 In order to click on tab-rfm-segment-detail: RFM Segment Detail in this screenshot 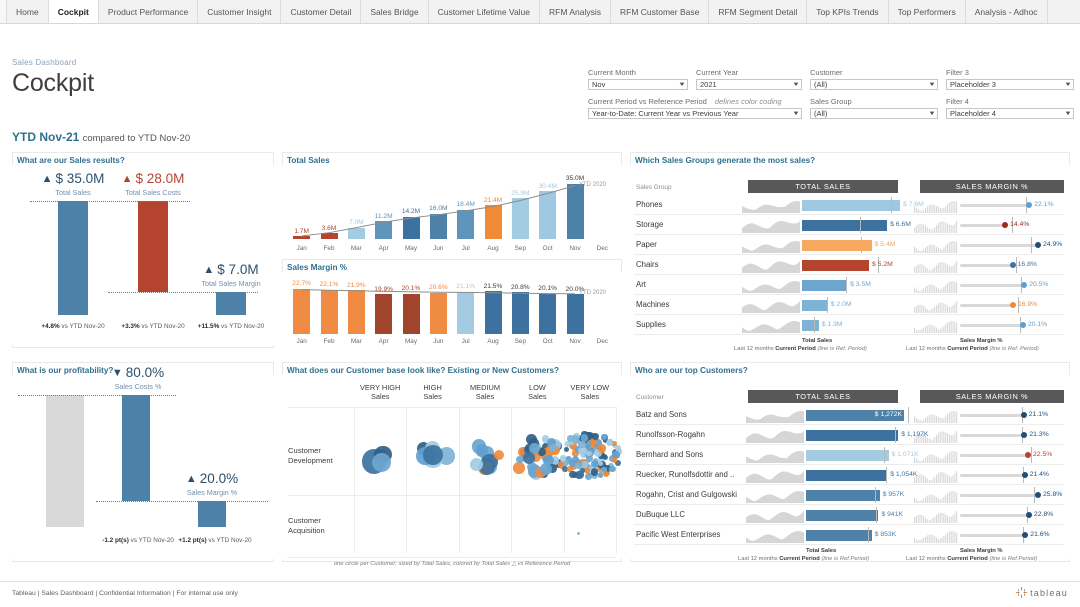, I will do `click(758, 11)`.